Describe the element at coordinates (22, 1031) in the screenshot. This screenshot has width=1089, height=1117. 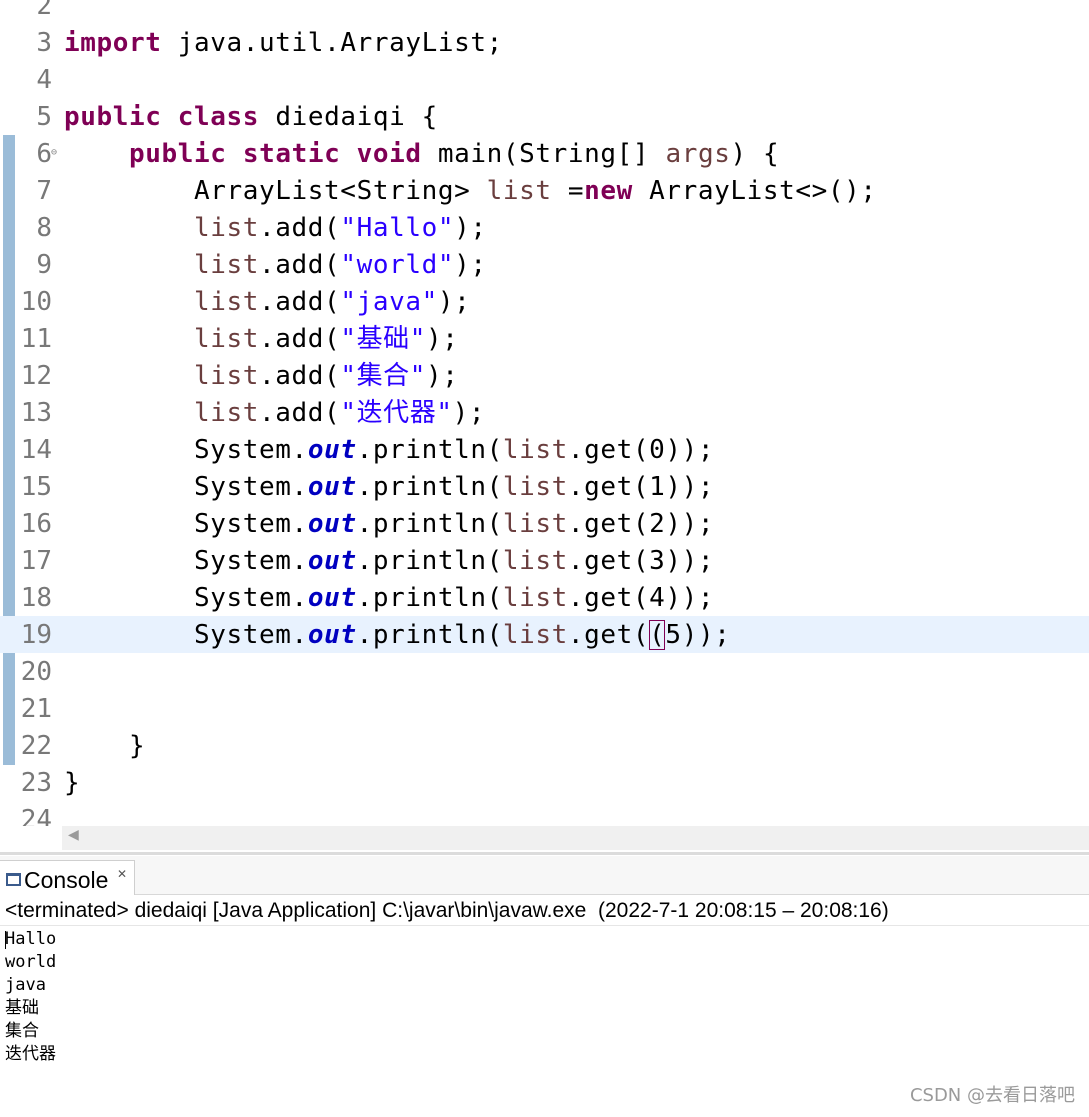
I see `output-line: 集合` at that location.